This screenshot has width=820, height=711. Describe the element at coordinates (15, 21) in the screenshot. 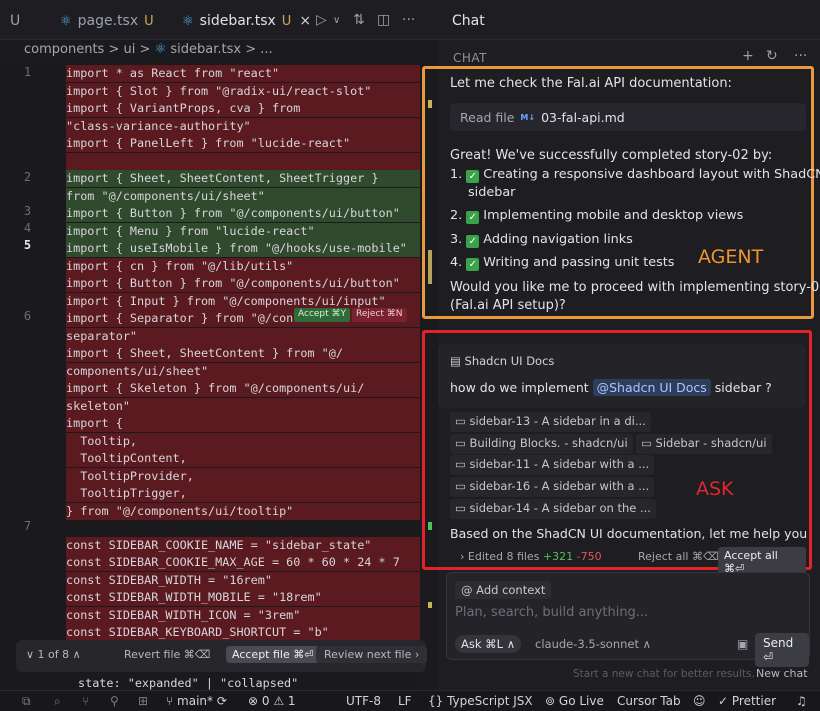

I see `tab-overflow: U` at that location.